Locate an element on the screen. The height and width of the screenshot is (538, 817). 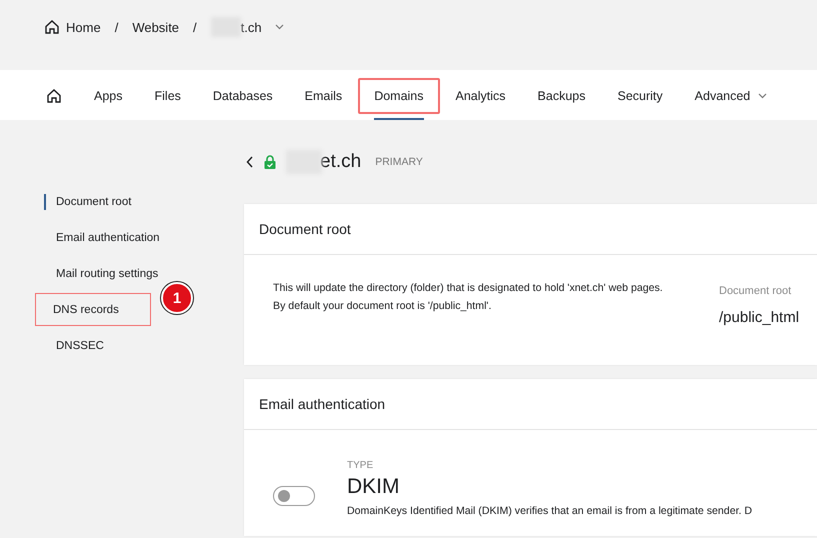
field-label: Document root is located at coordinates (755, 291).